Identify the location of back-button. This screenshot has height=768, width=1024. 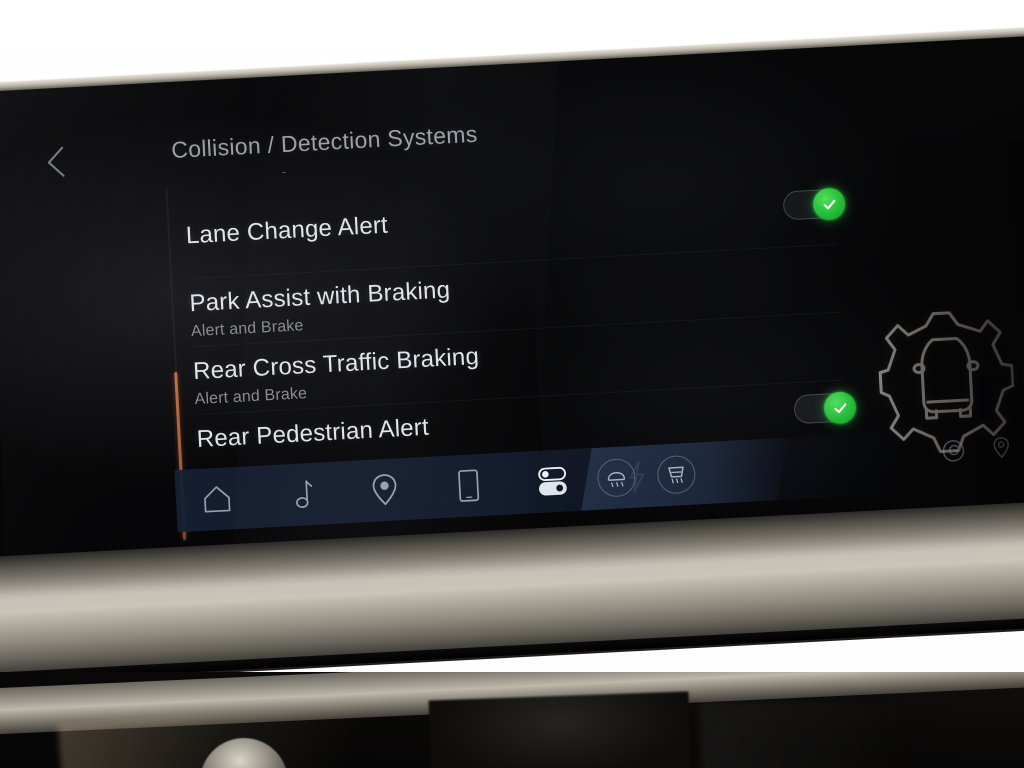
(56, 162).